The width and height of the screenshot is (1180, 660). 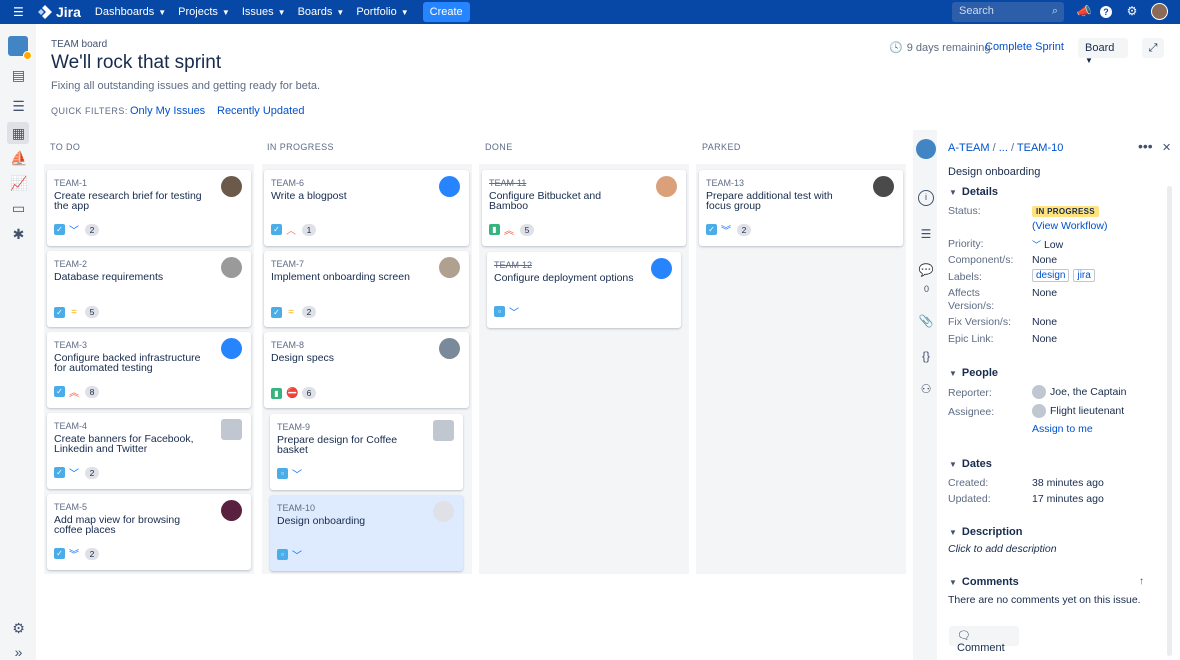 I want to click on description-section-toggle: ▼ Description, so click(x=985, y=532).